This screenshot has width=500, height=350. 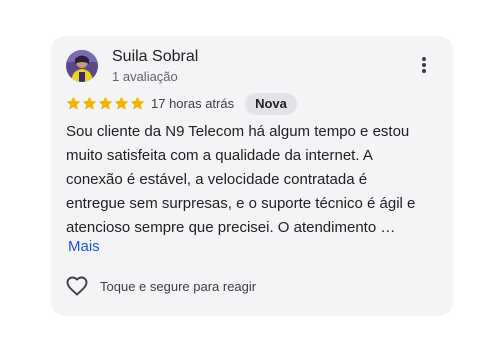 I want to click on new-badge: Nova, so click(x=271, y=104).